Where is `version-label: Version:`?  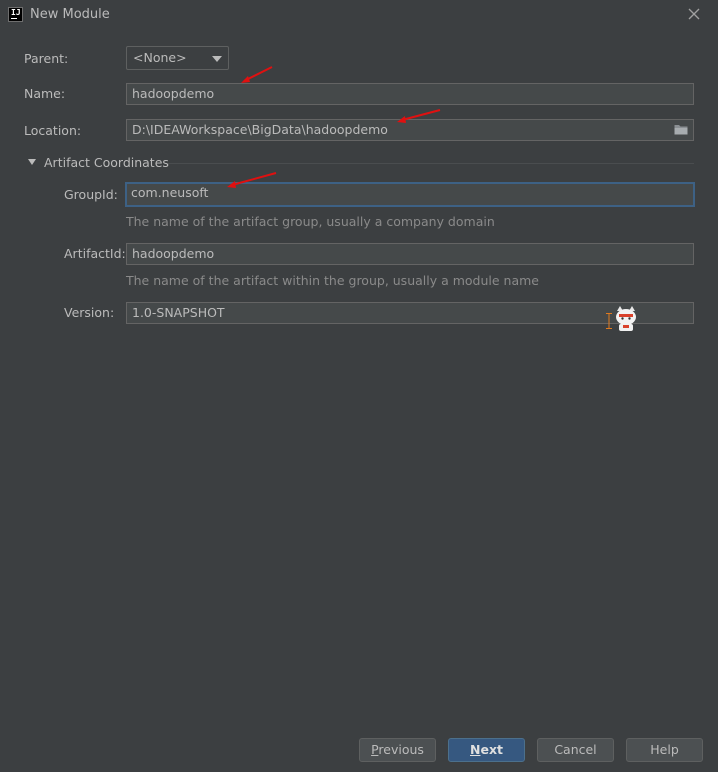 version-label: Version: is located at coordinates (89, 312).